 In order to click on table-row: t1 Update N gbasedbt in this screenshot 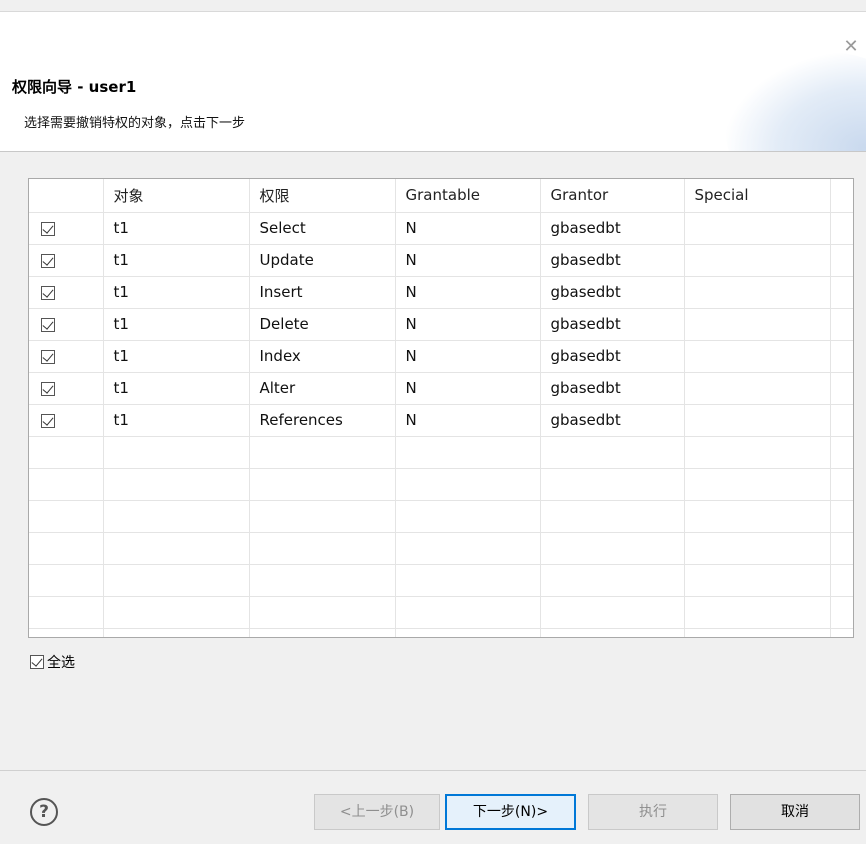, I will do `click(441, 260)`.